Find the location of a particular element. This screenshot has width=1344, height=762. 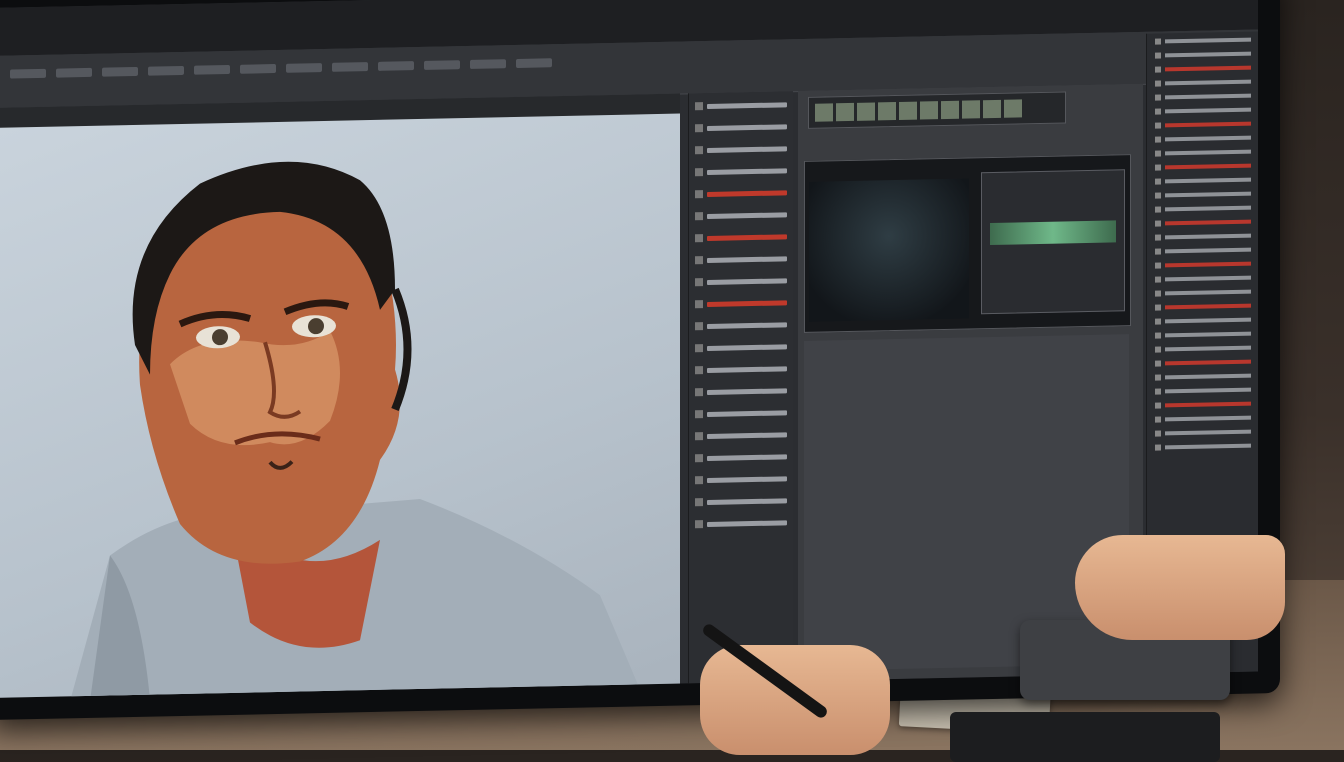

audio-settings-dialog is located at coordinates (1053, 242).